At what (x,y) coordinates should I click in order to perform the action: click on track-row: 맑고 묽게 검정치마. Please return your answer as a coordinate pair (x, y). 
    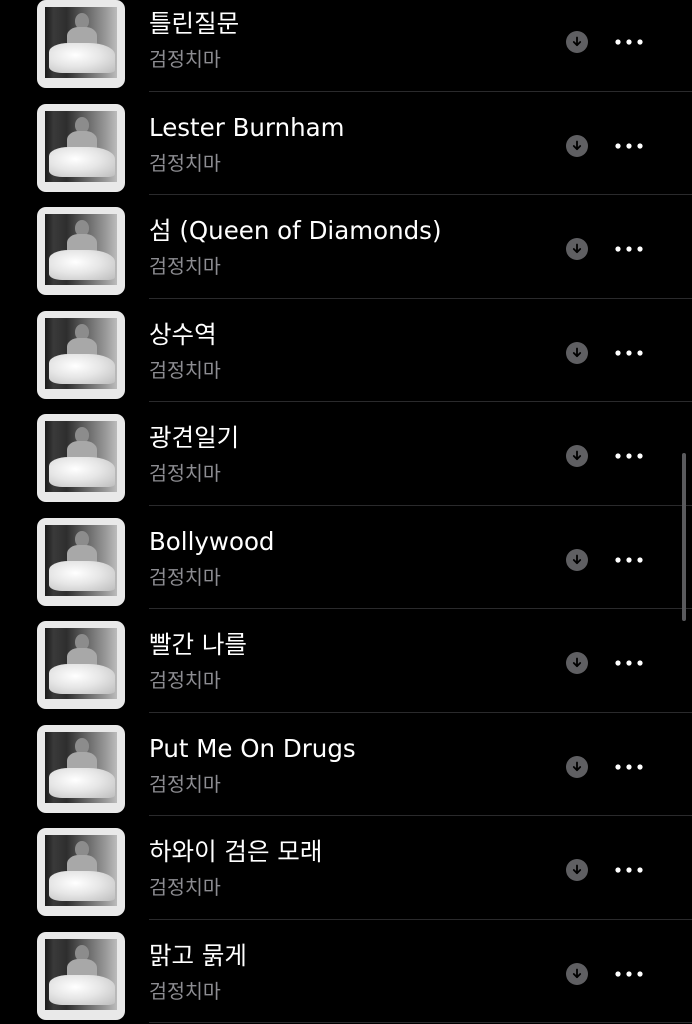
    Looking at the image, I should click on (346, 971).